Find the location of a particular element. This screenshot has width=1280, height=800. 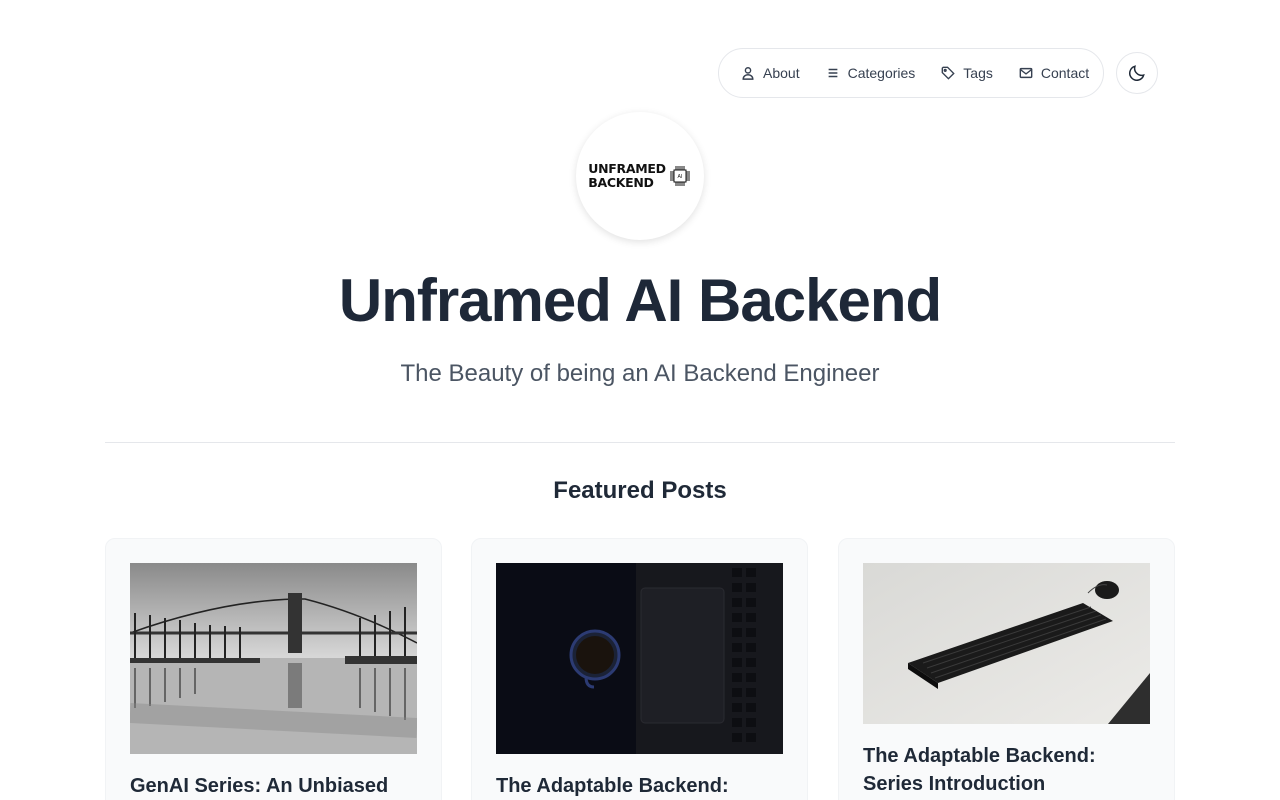

featured-post-card: The Adaptable Backend: Node.js is located at coordinates (639, 669).